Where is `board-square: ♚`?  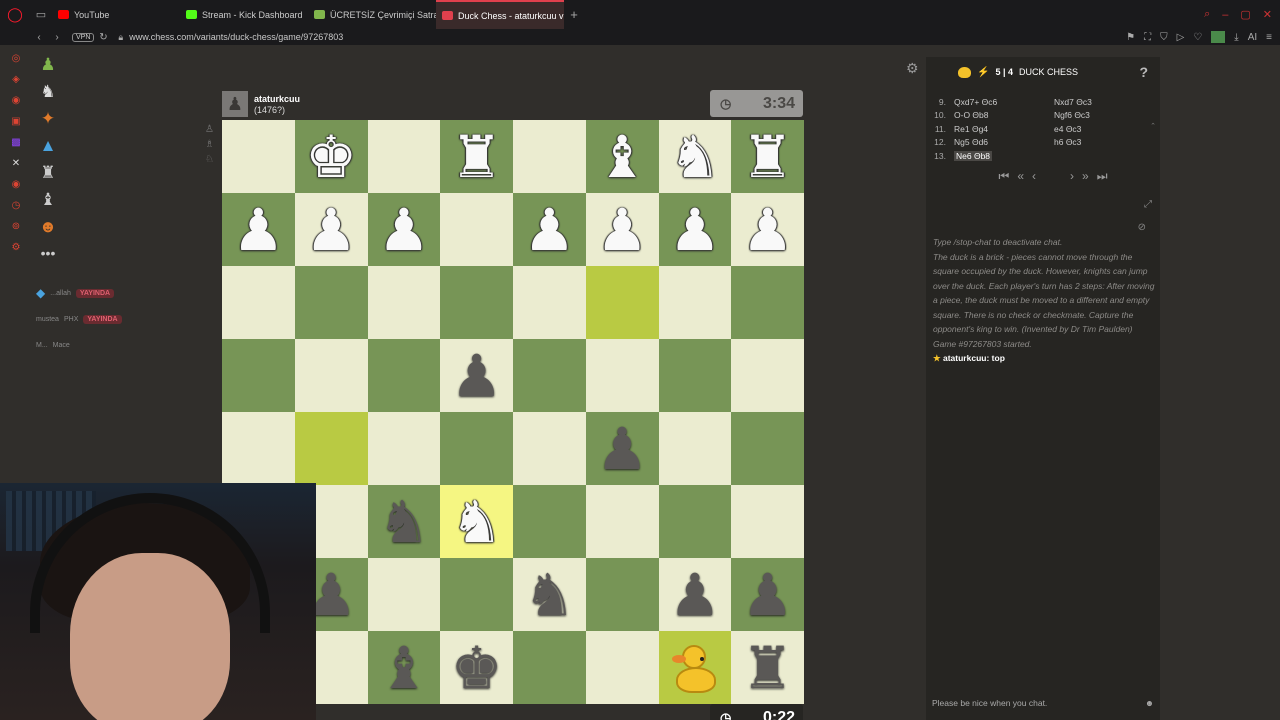 board-square: ♚ is located at coordinates (331, 156).